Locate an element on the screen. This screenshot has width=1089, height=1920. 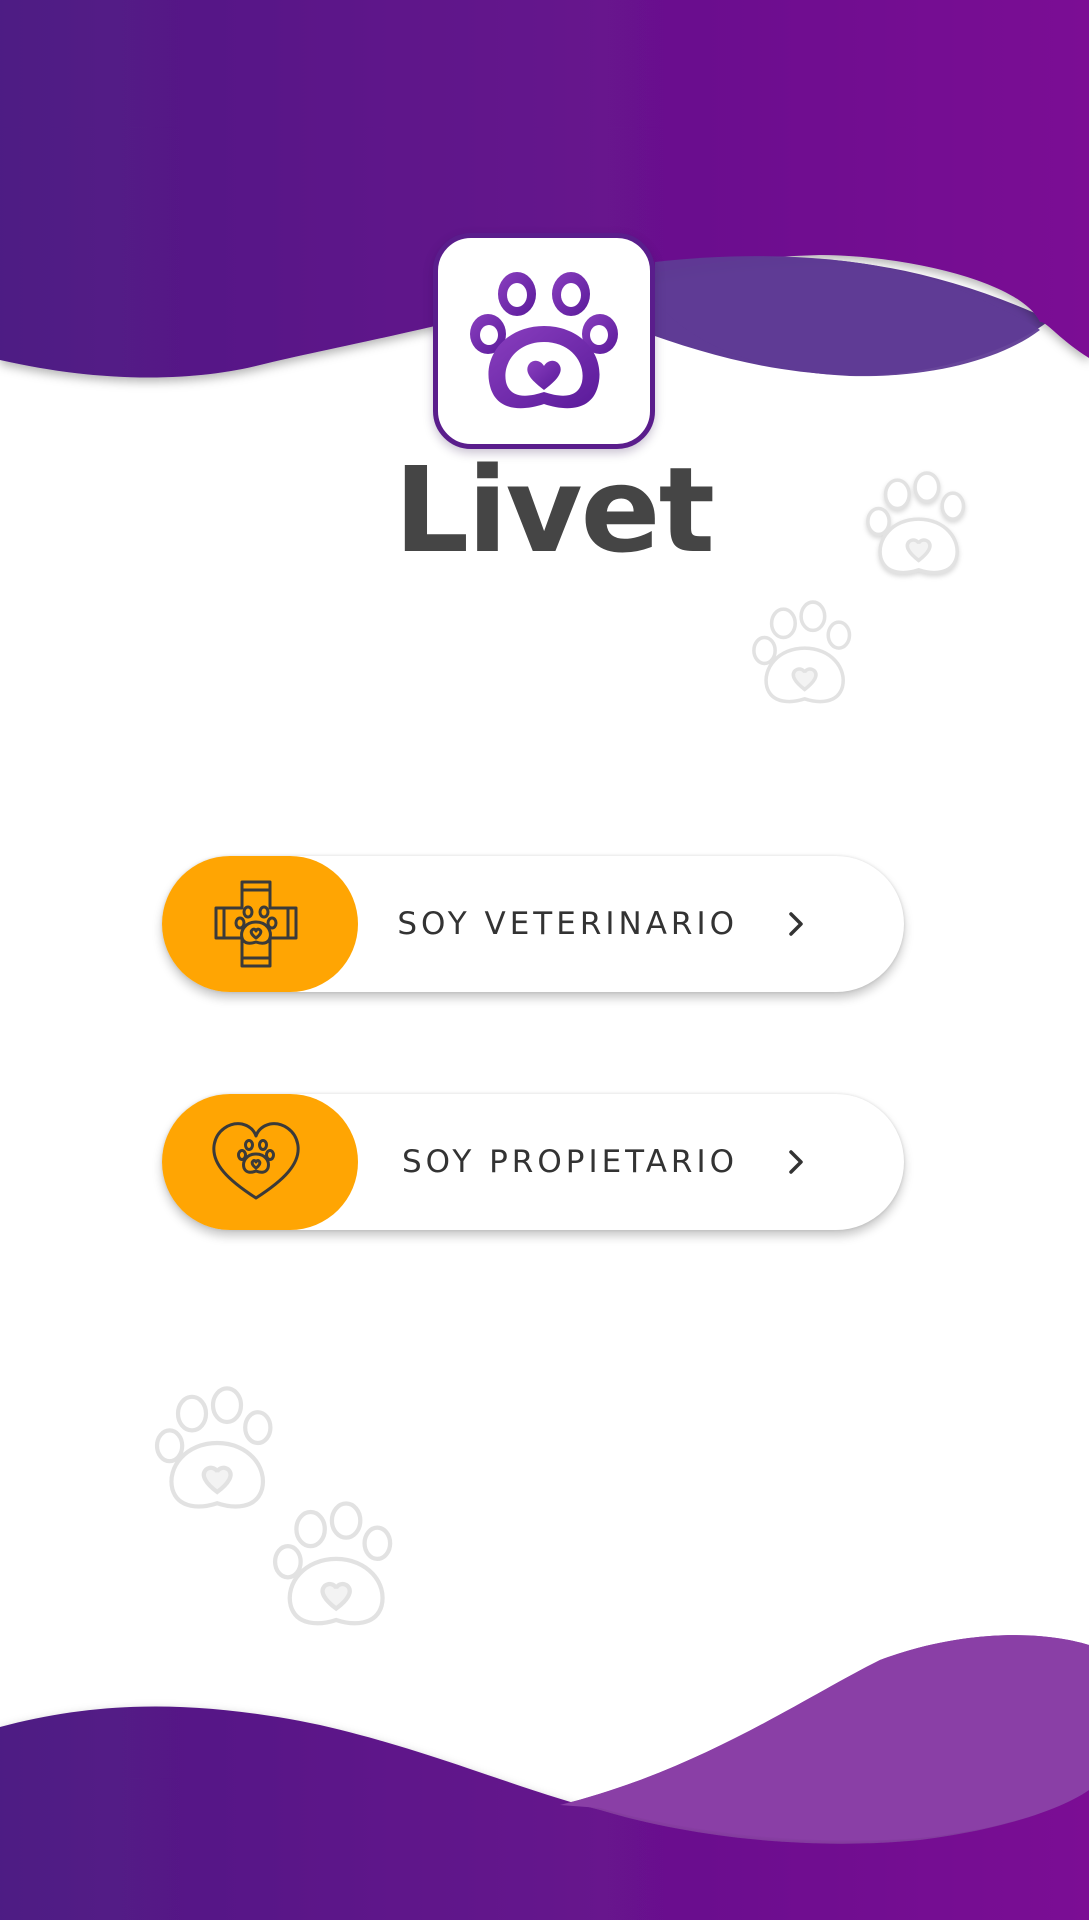
vet-role-button: SOY VETERINARIO is located at coordinates (533, 924).